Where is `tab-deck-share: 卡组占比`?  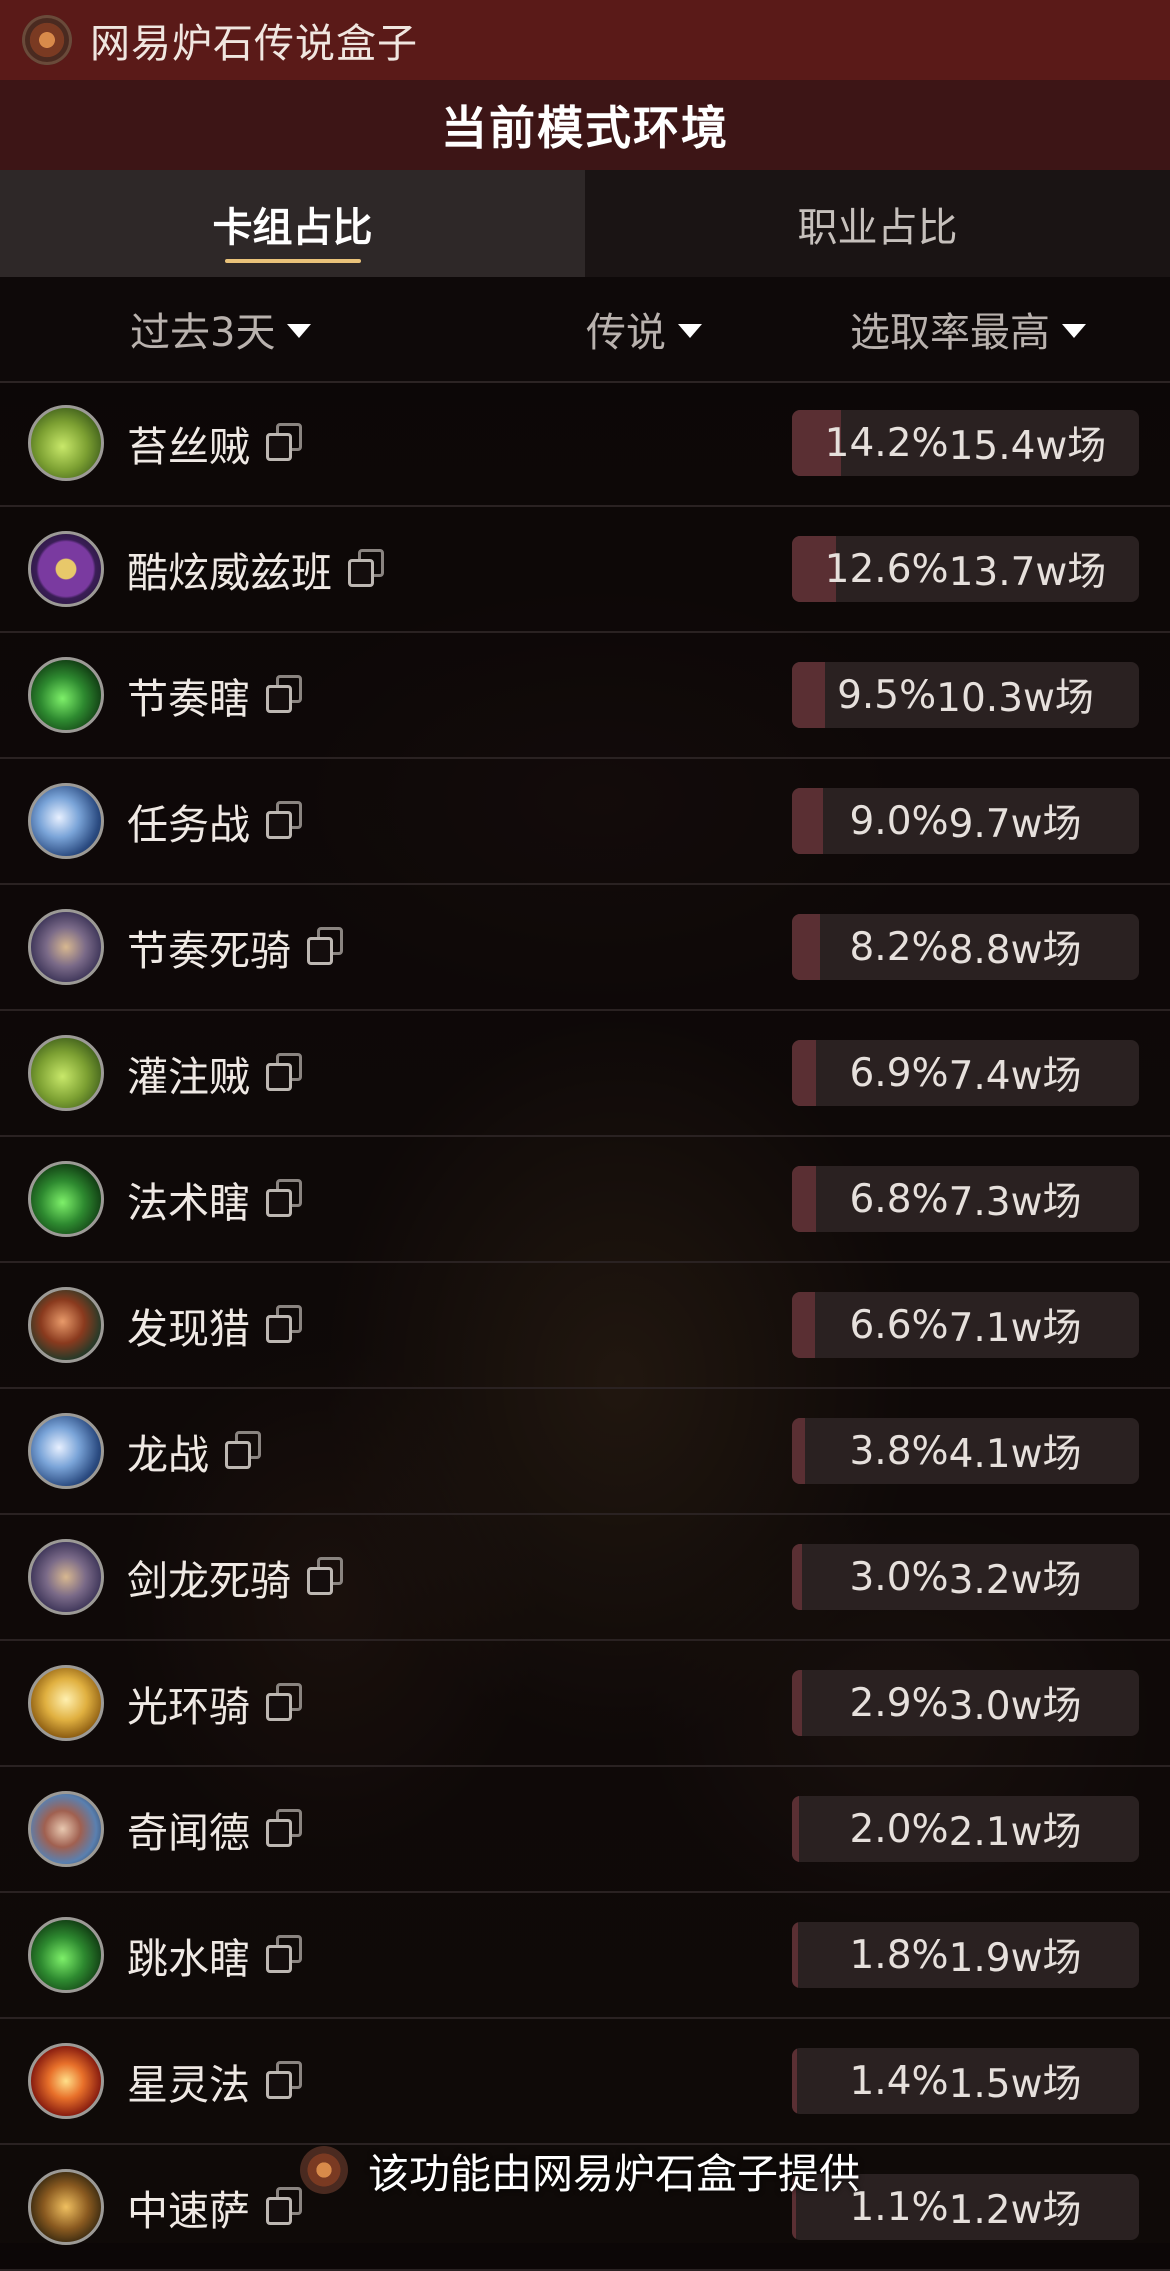
tab-deck-share: 卡组占比 is located at coordinates (292, 223).